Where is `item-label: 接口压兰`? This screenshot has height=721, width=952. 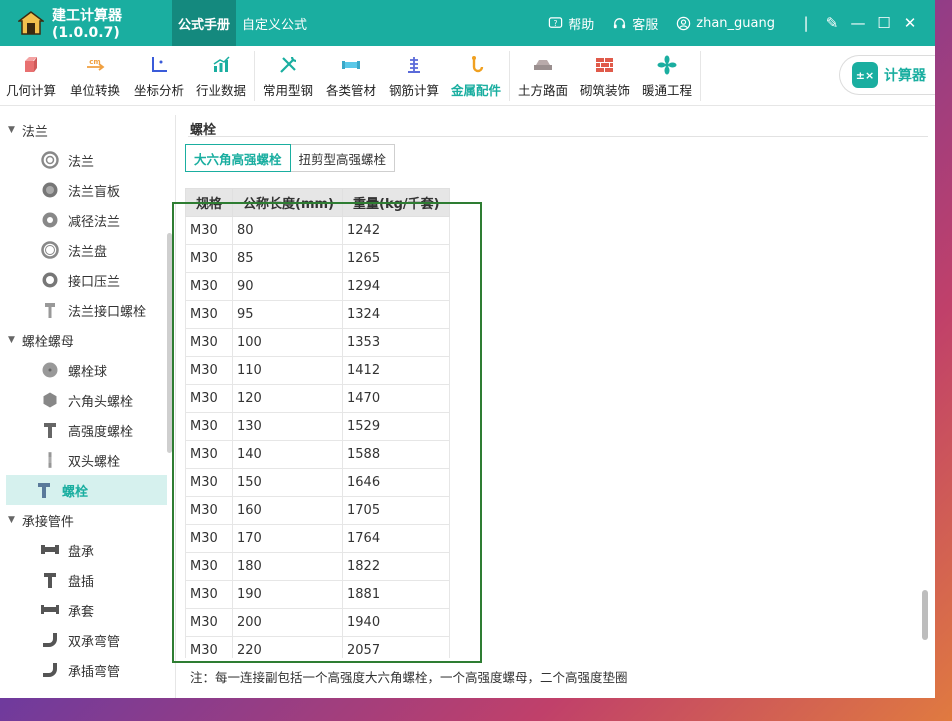 item-label: 接口压兰 is located at coordinates (94, 282).